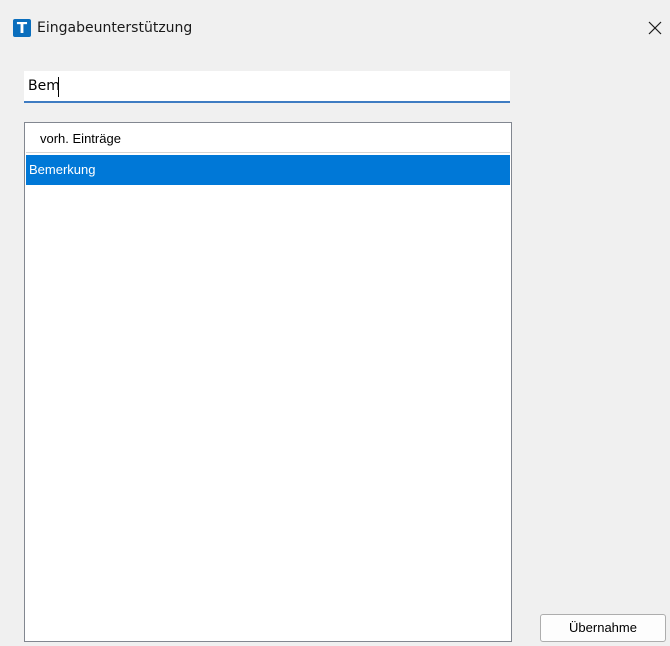 This screenshot has width=670, height=646. I want to click on window-title: Eingabeunterstützung, so click(115, 28).